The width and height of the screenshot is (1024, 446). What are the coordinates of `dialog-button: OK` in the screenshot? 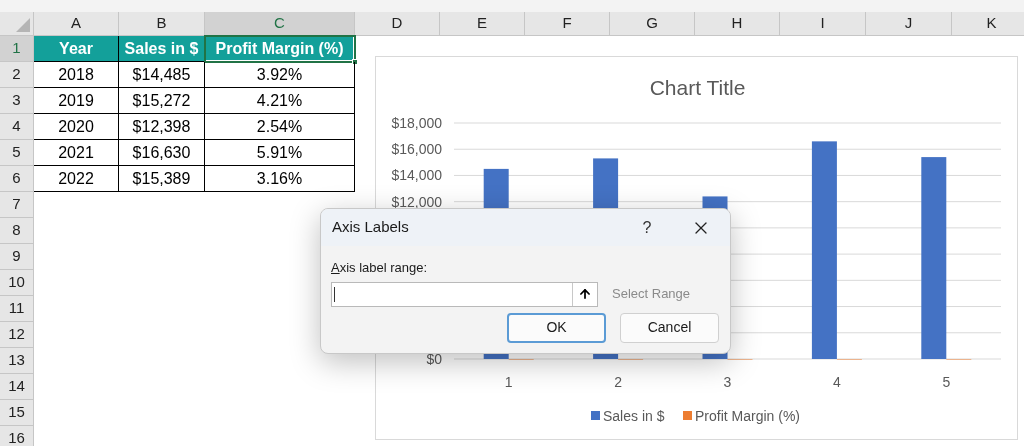 It's located at (556, 327).